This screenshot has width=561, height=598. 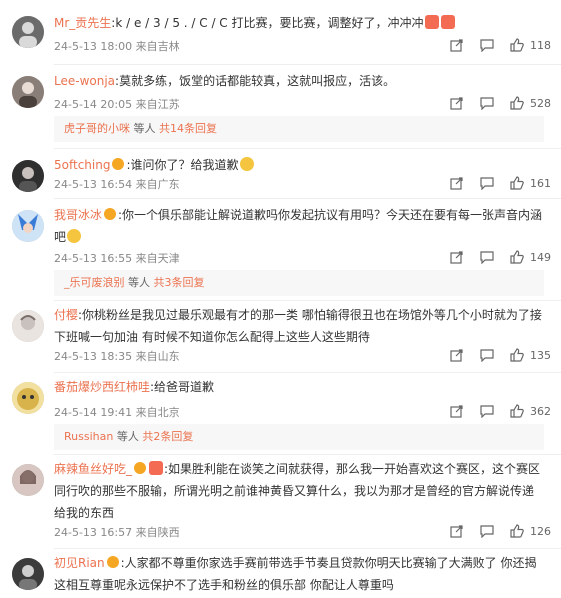 What do you see at coordinates (182, 387) in the screenshot?
I see `comment-body: :给爸哥道歉` at bounding box center [182, 387].